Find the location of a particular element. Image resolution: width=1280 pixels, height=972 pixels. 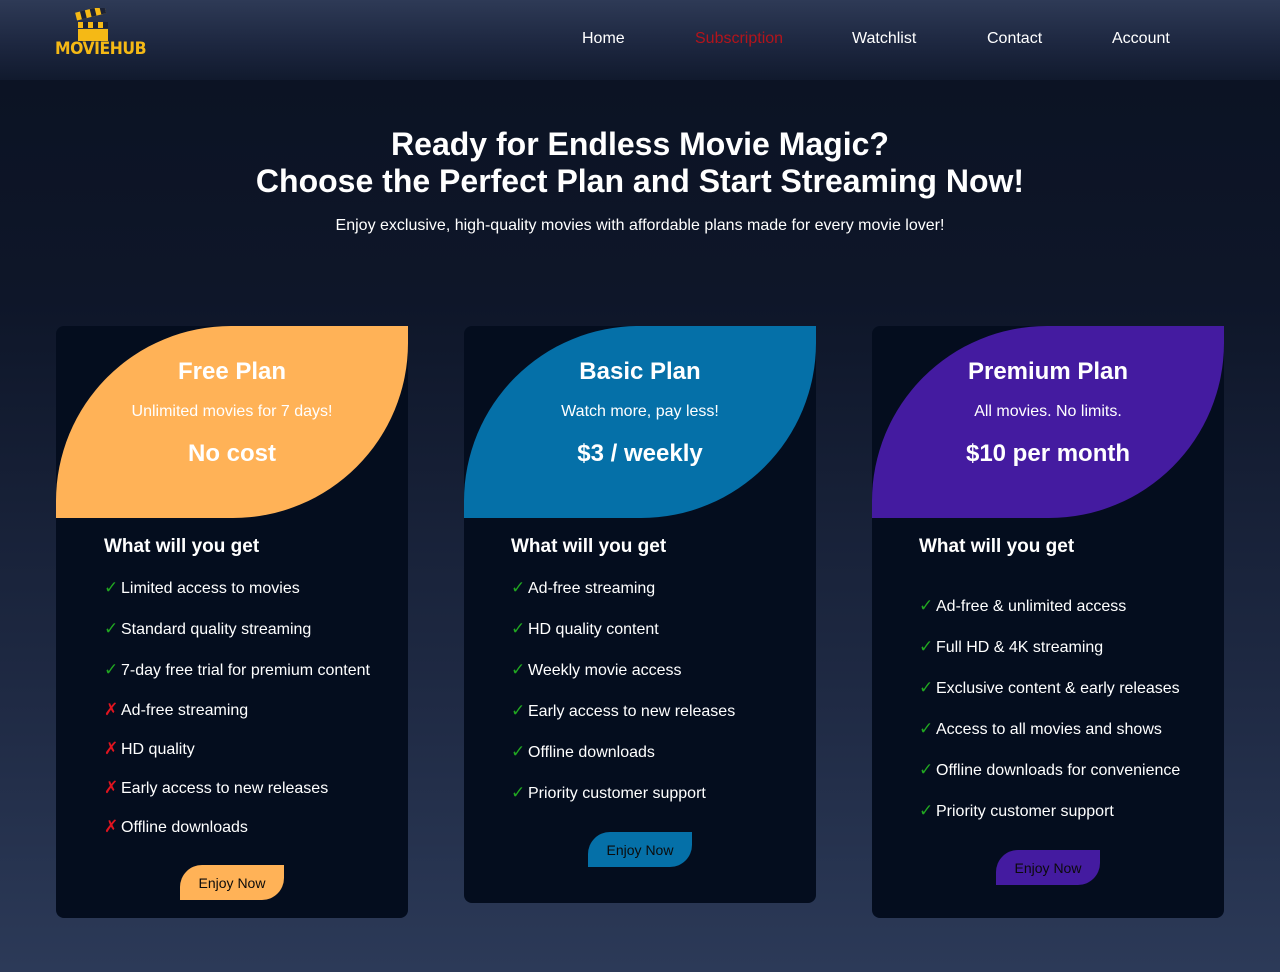

enjoy-now-button-free: Enjoy Now is located at coordinates (232, 882).